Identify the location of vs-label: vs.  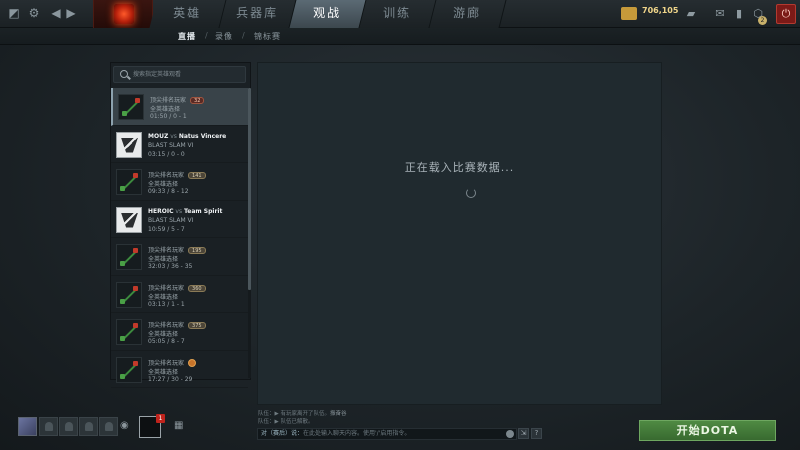
(179, 211).